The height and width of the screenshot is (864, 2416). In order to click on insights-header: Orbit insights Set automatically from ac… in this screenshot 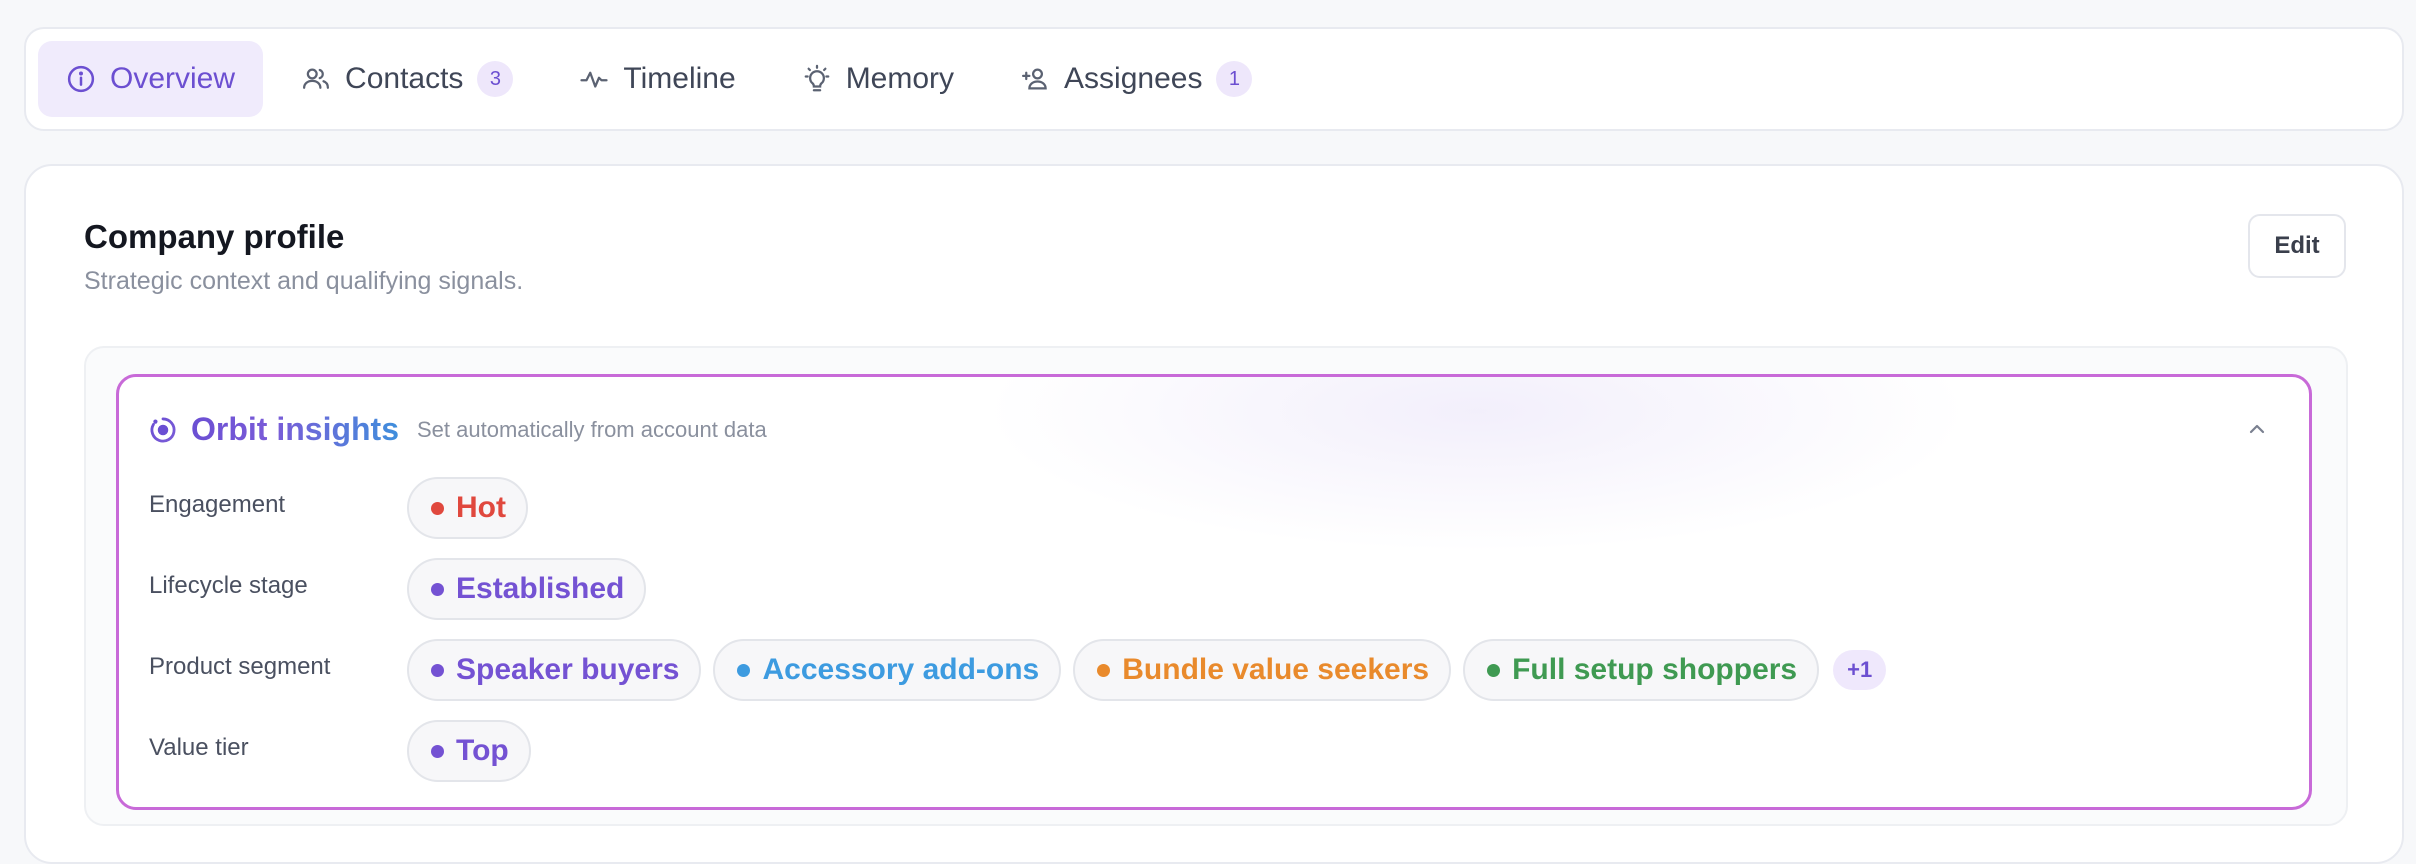, I will do `click(458, 429)`.